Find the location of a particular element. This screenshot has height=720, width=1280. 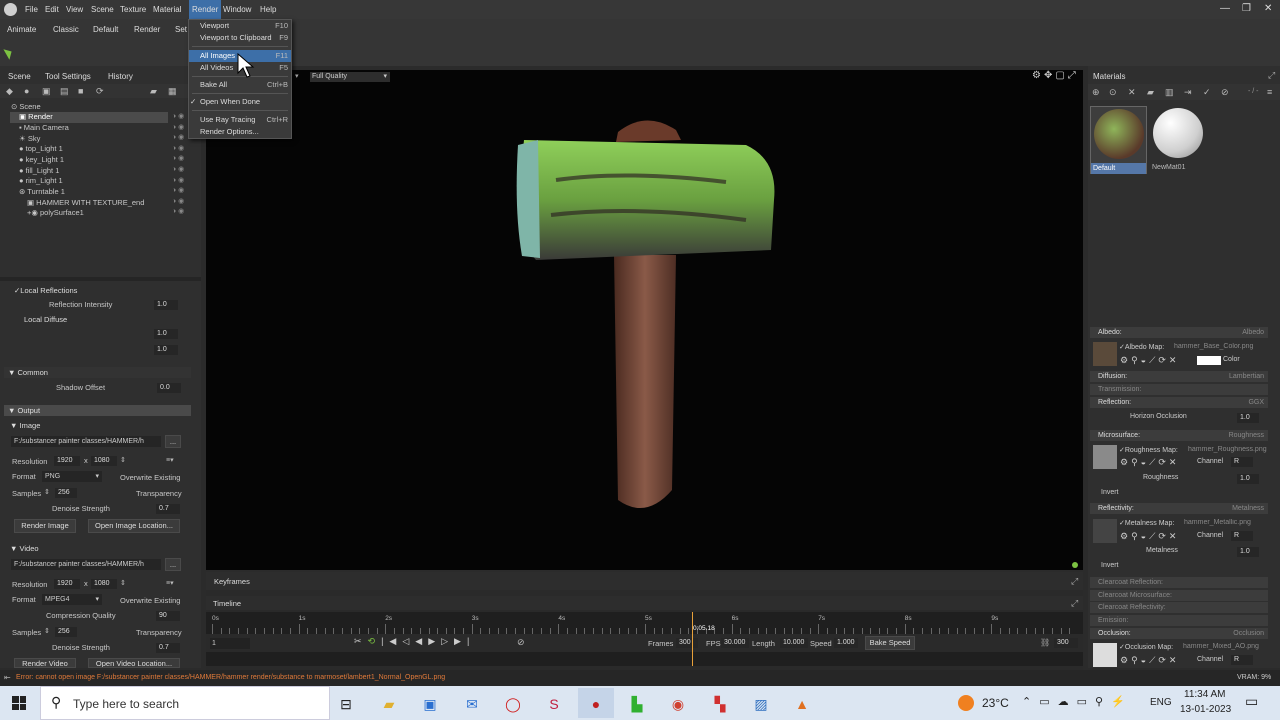

metalness-map-file: hammer_Metallic.png is located at coordinates (1224, 522).